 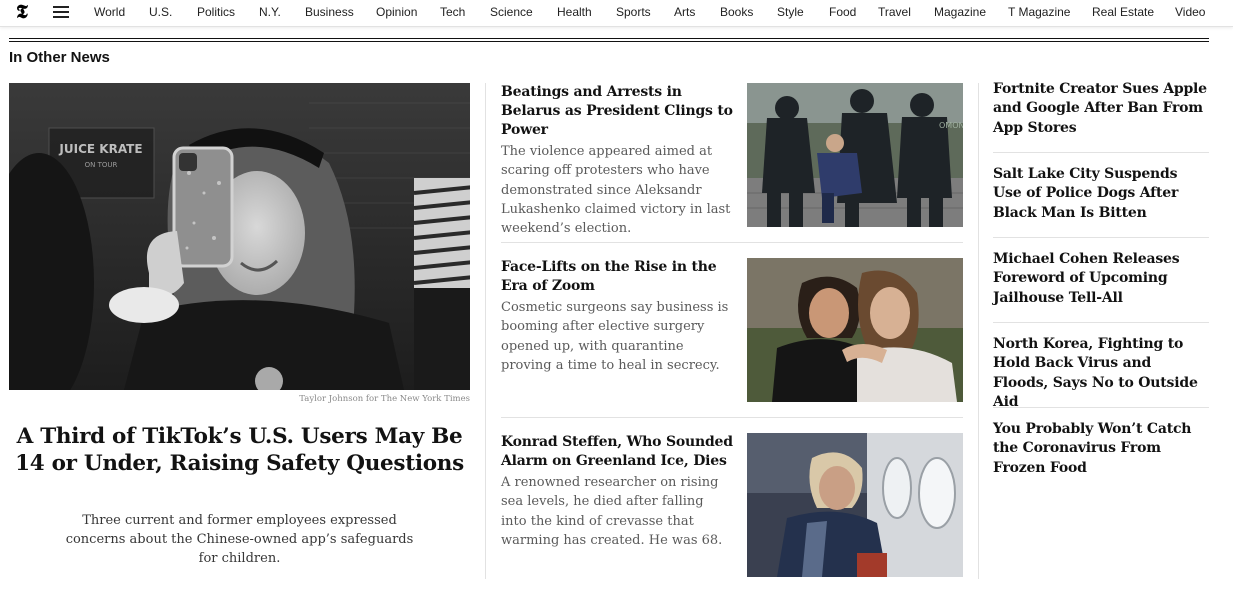 What do you see at coordinates (396, 12) in the screenshot?
I see `nav-link-opinion: Opinion` at bounding box center [396, 12].